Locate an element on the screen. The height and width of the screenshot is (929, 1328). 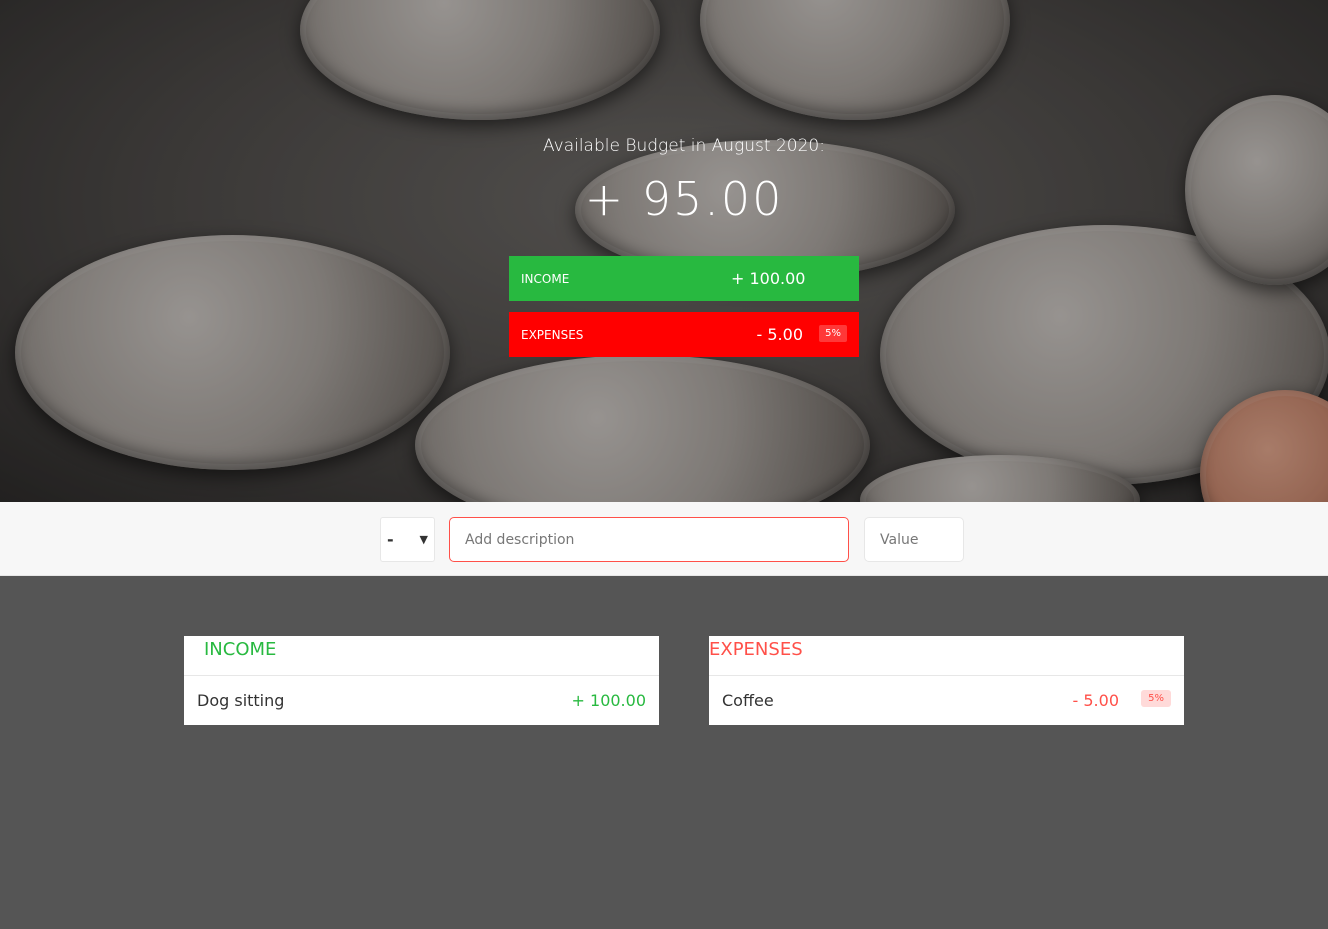
add-type-select: - ▼ is located at coordinates (407, 539).